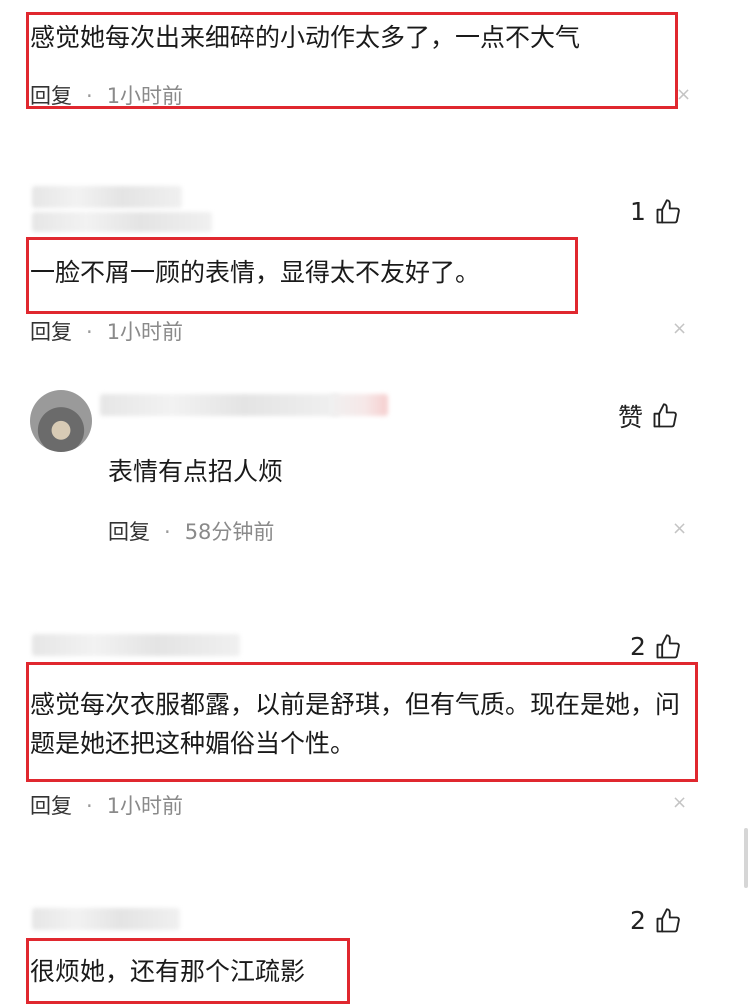  I want to click on like-button: 1, so click(656, 211).